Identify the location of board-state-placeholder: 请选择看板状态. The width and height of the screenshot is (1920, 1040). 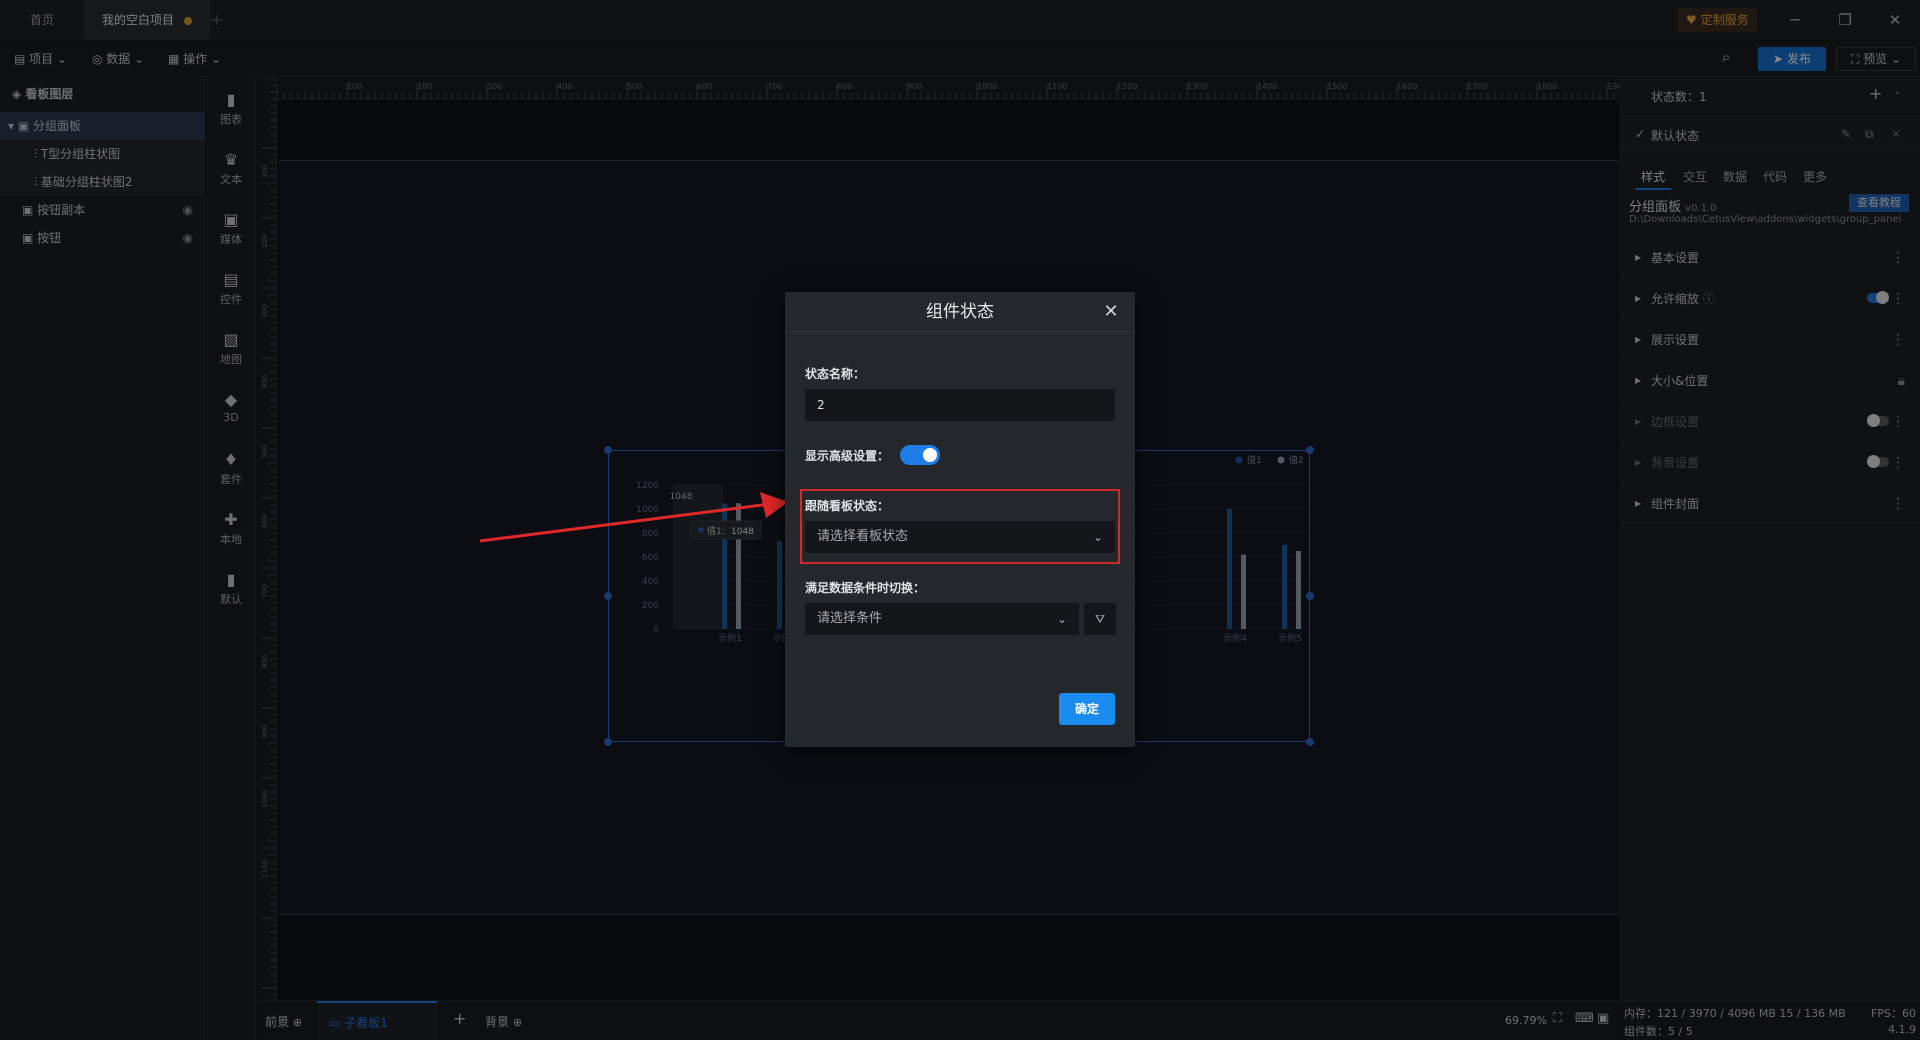
(863, 536).